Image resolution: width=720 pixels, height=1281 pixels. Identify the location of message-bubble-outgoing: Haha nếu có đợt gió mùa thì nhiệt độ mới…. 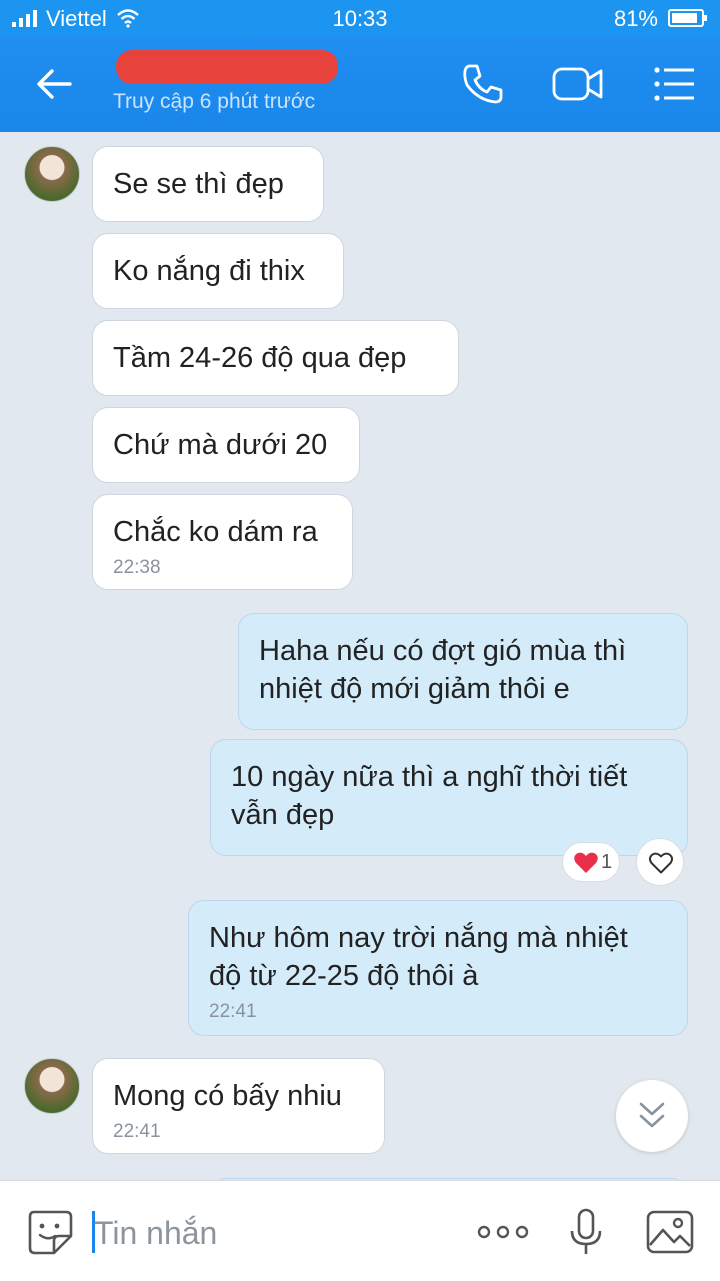
(463, 671).